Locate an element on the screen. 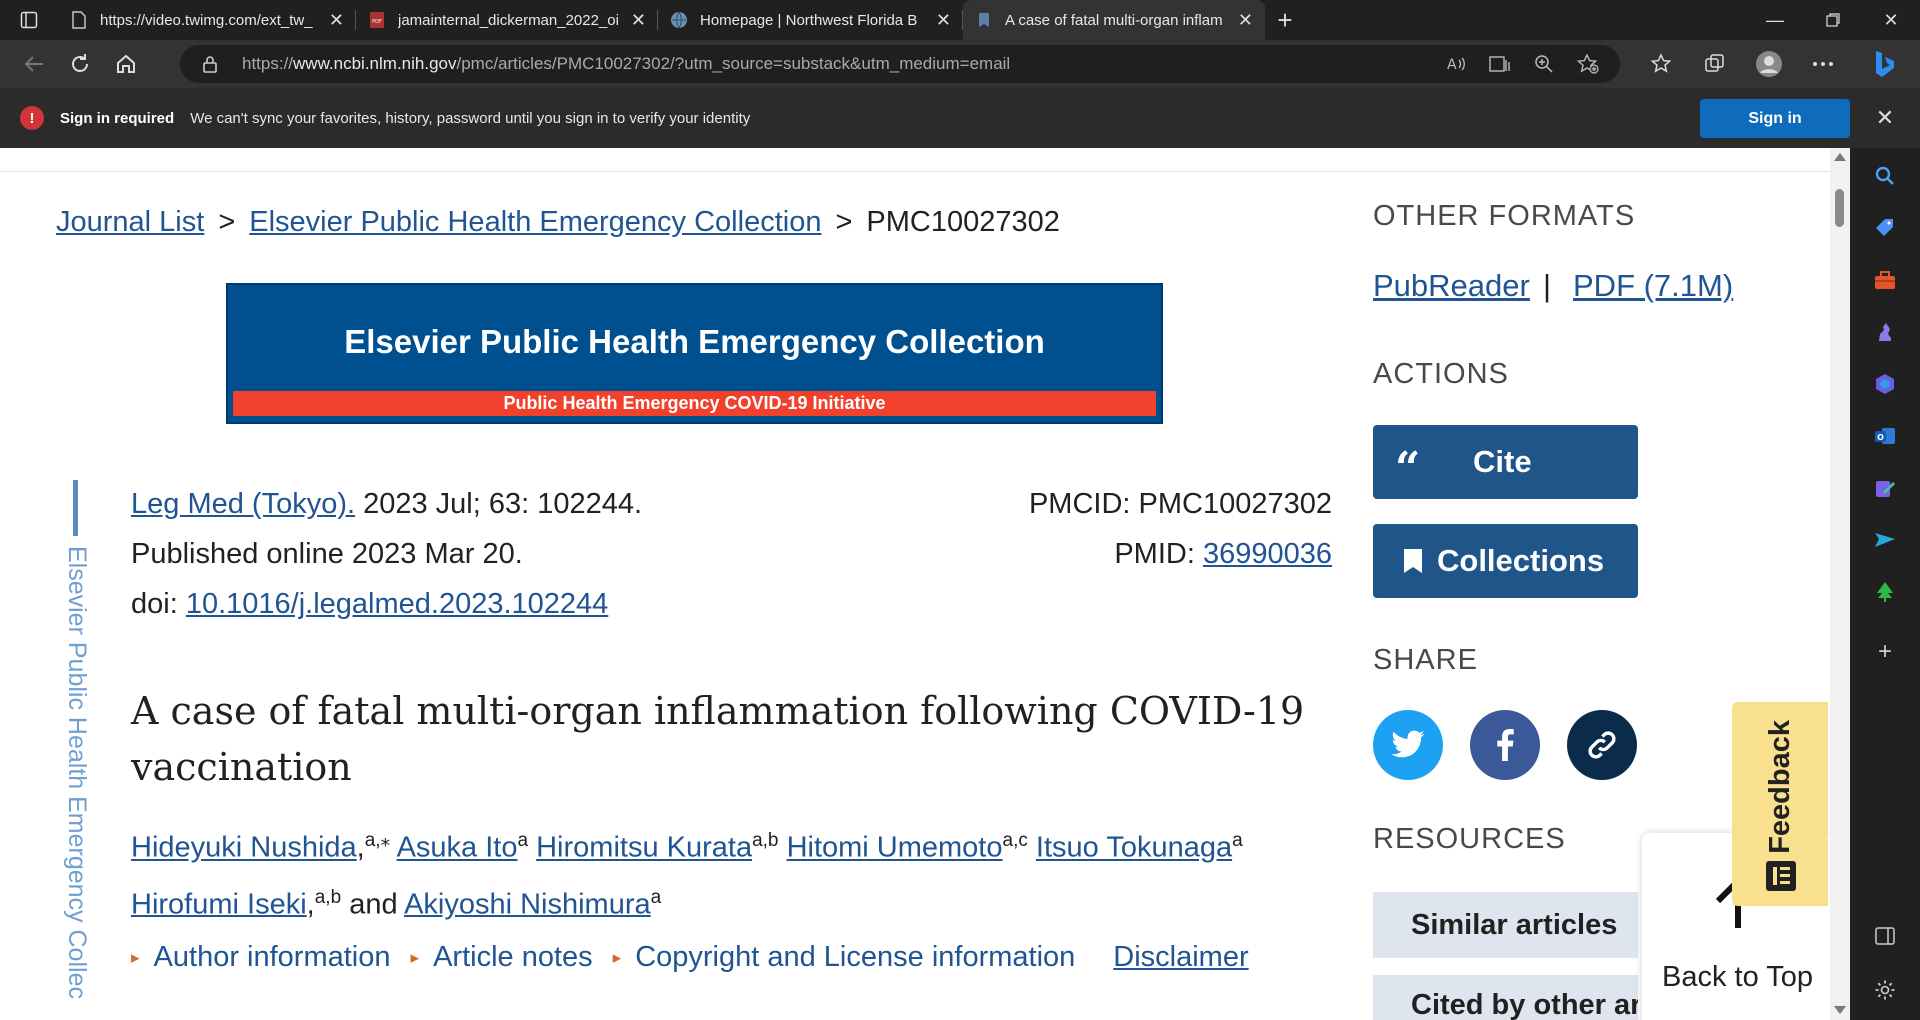  cite-button: “ Cite is located at coordinates (1505, 462).